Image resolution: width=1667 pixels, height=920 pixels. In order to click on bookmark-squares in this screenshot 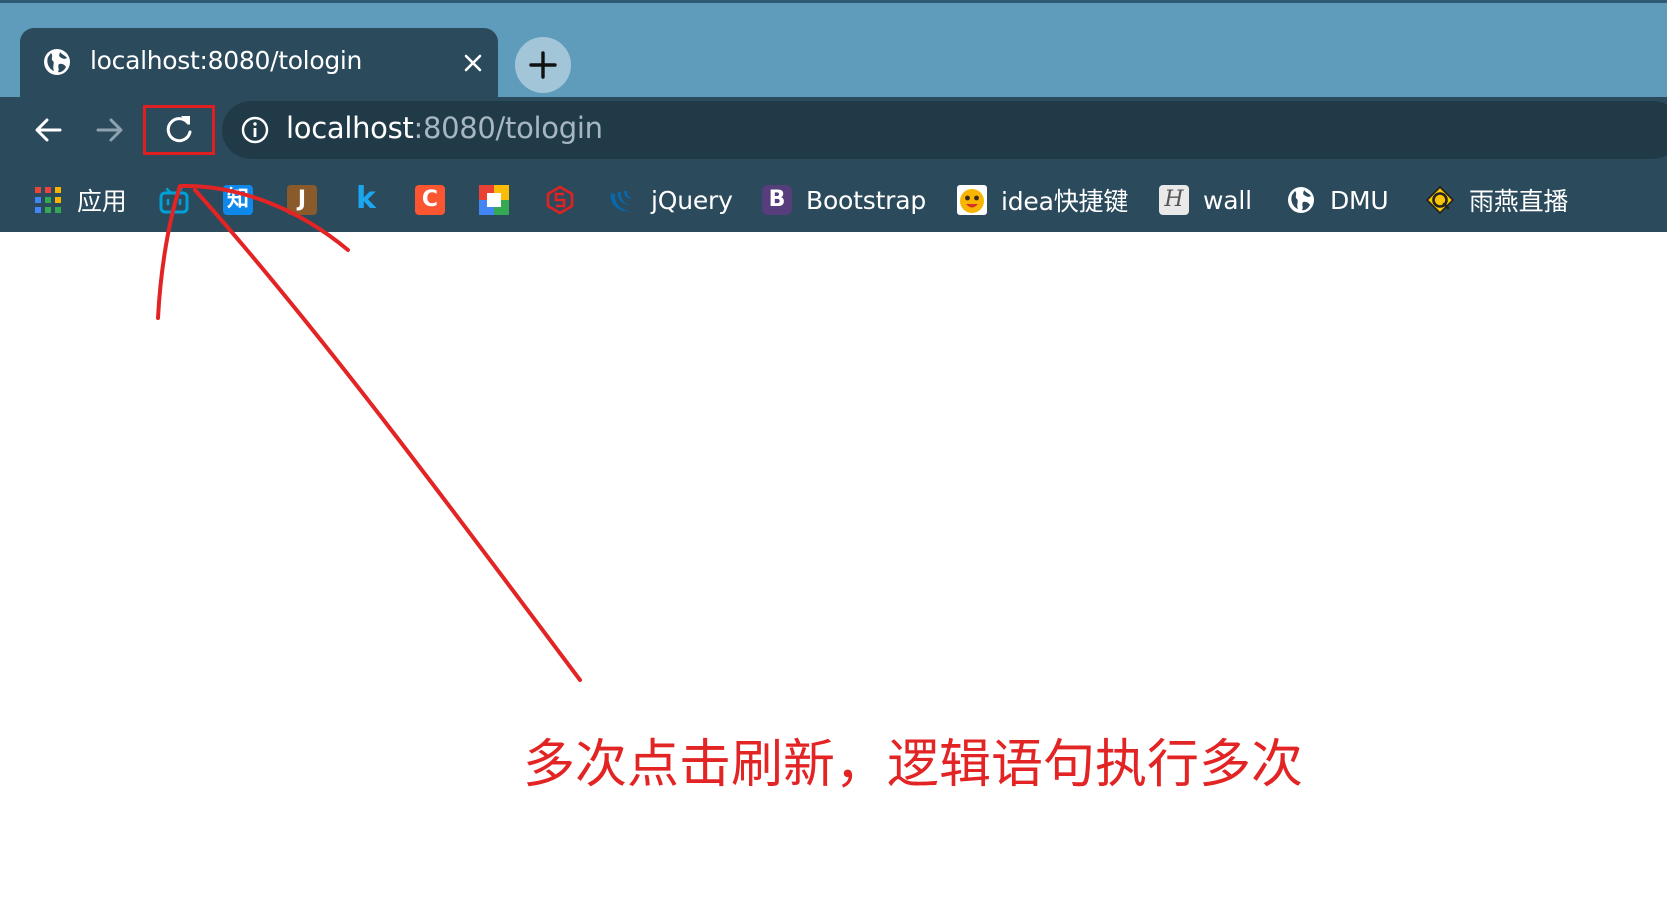, I will do `click(494, 200)`.